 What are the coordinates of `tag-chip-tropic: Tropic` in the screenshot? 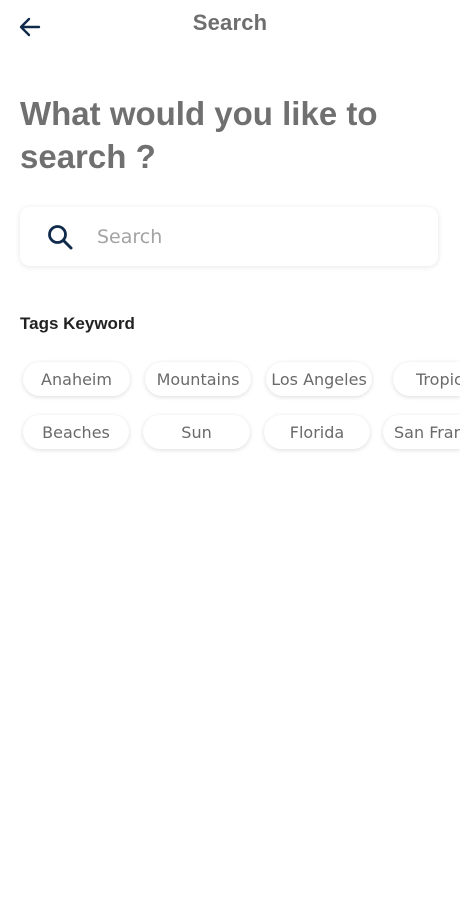 It's located at (426, 379).